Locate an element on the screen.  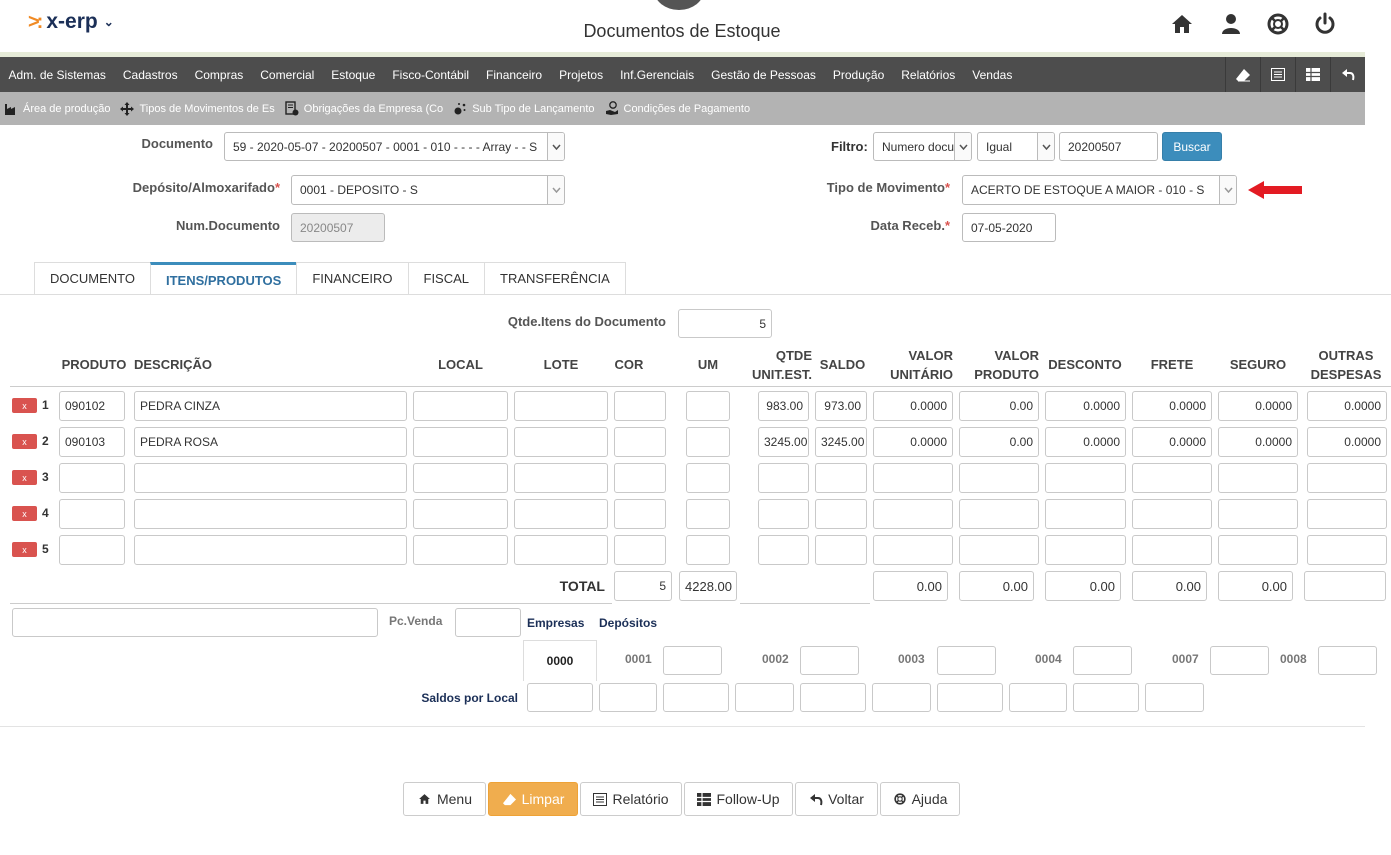
menu-item: Produção is located at coordinates (858, 75).